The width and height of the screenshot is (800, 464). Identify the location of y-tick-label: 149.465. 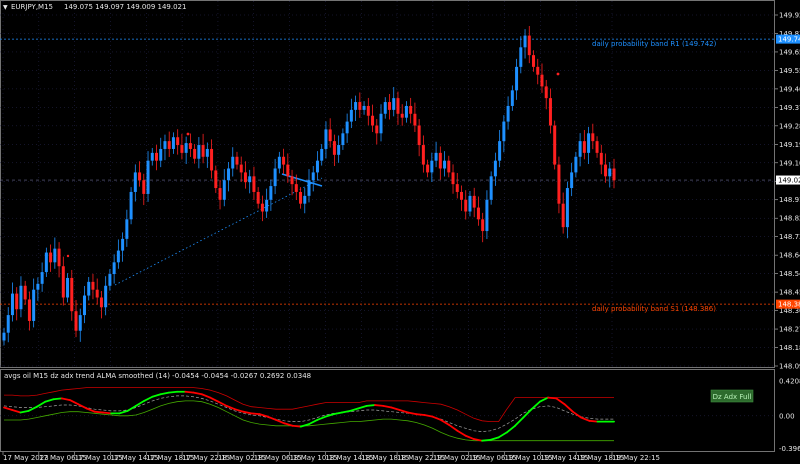
(789, 89).